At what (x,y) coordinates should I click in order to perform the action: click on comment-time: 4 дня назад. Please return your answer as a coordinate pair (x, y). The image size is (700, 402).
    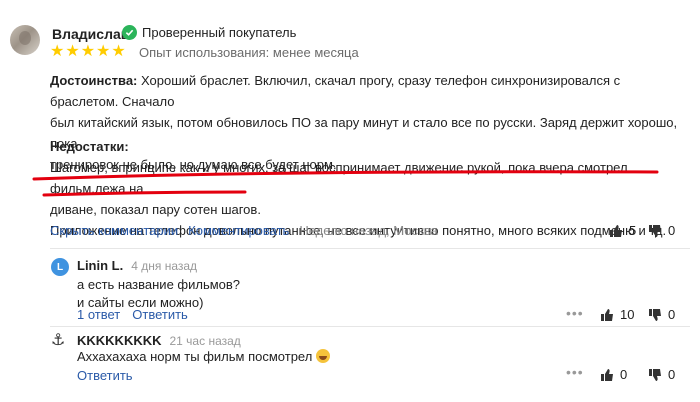
    Looking at the image, I should click on (164, 266).